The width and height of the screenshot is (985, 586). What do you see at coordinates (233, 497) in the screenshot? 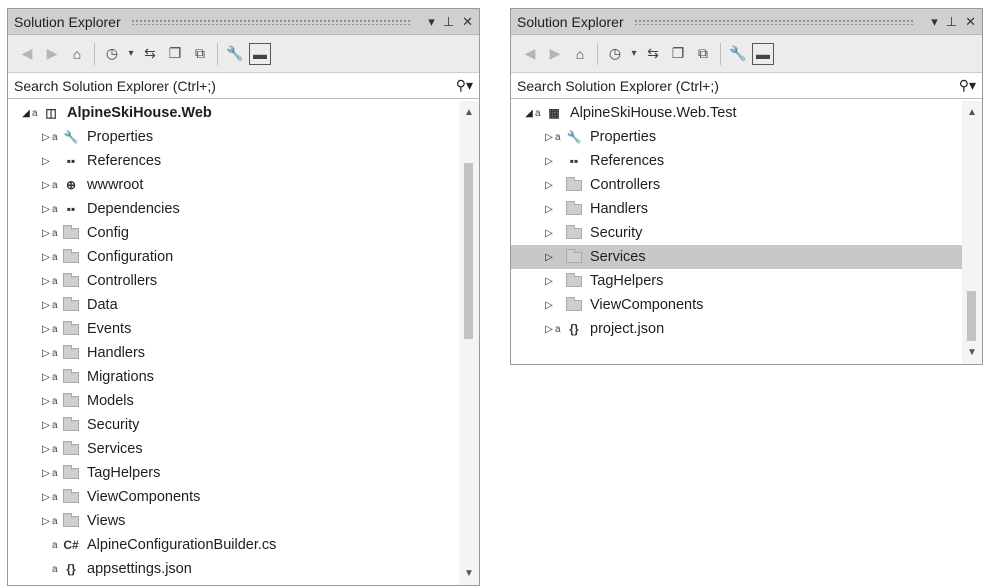
I see `tree-item: ▷ a ViewComponents` at bounding box center [233, 497].